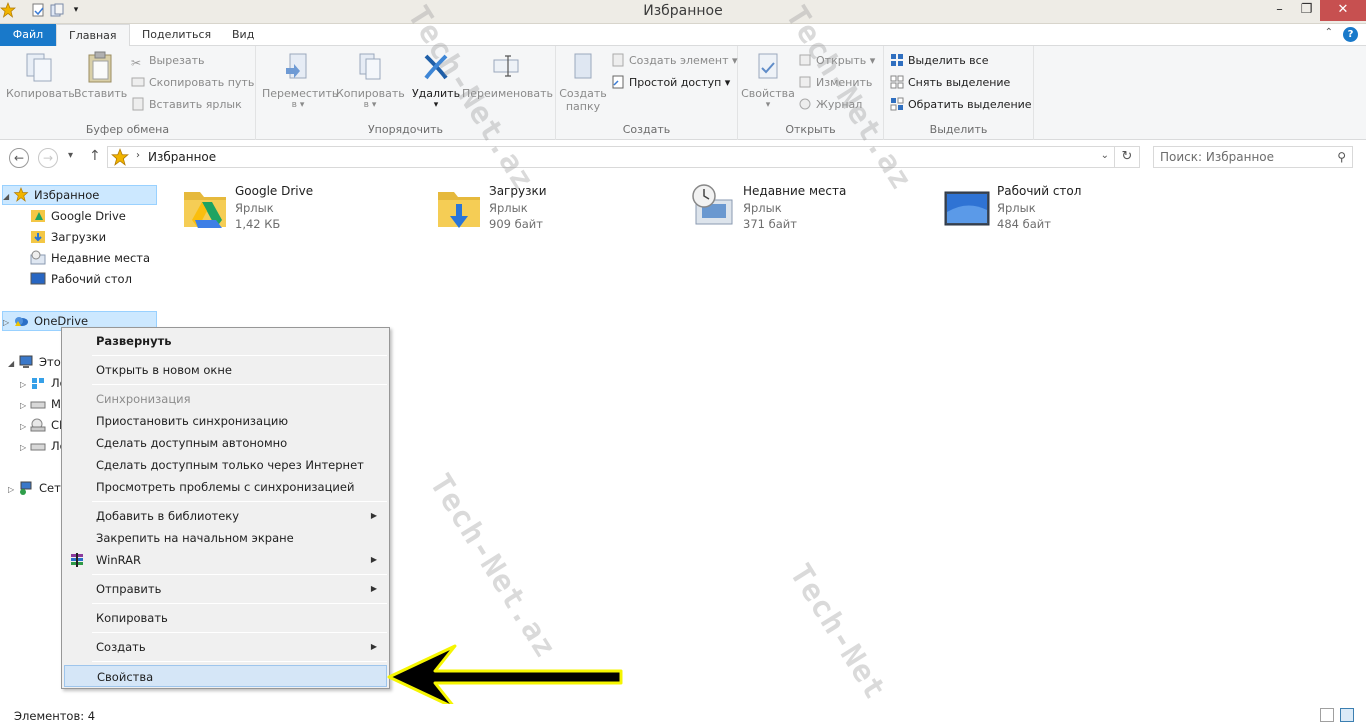  I want to click on easy-access-button: Простой доступ ▾, so click(670, 83).